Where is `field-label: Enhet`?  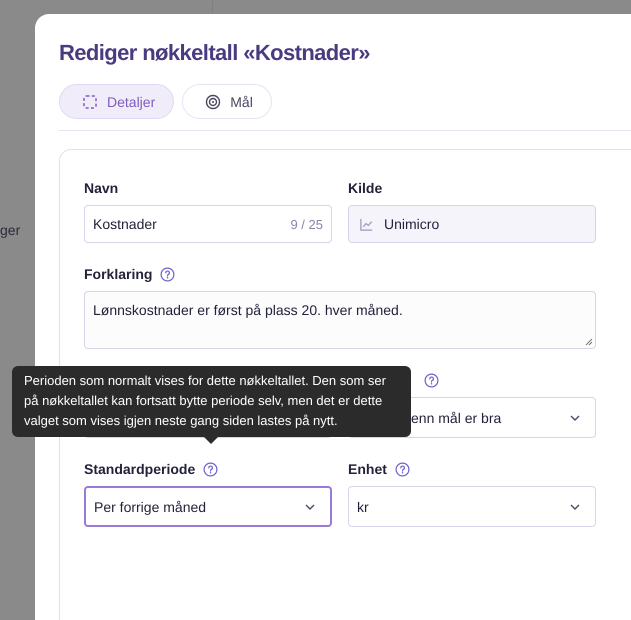
field-label: Enhet is located at coordinates (367, 469).